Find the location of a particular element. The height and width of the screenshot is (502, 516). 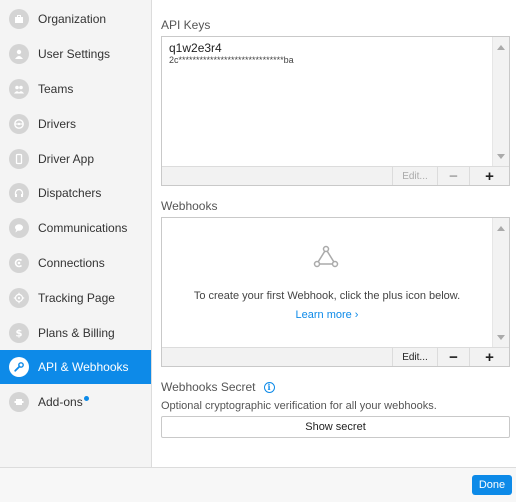

api-key-remove-button: − is located at coordinates (453, 176).